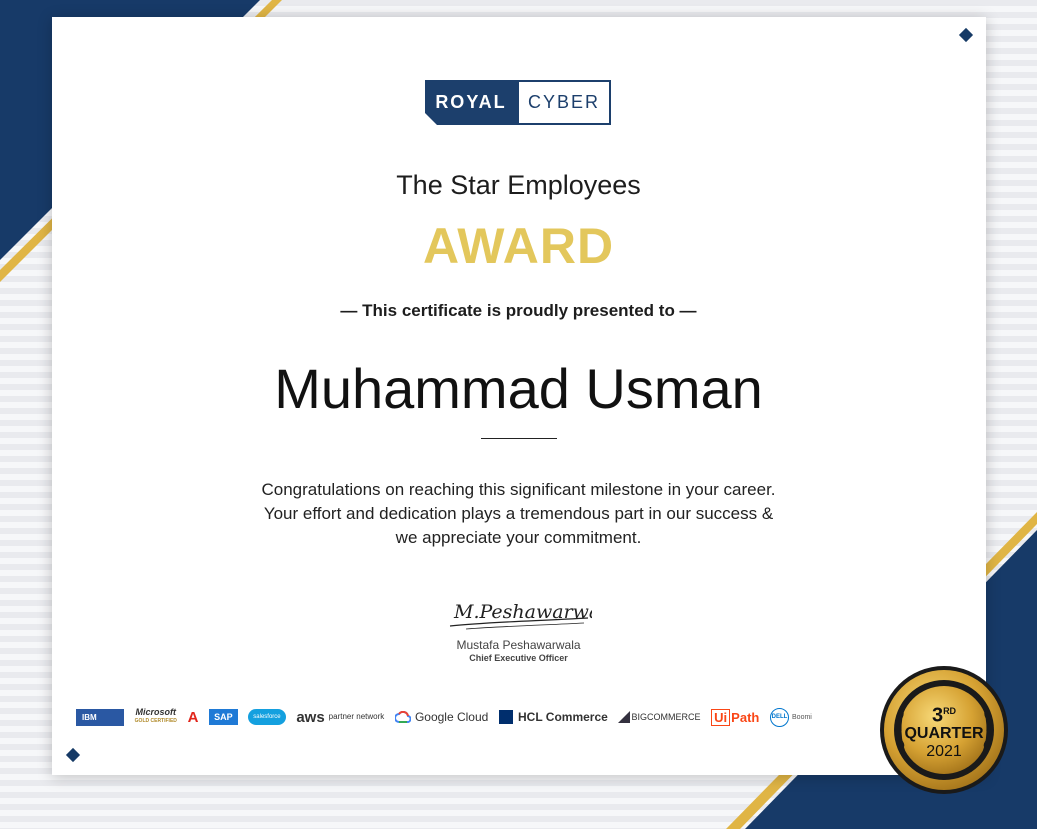  I want to click on seal-ordinal: 3RD, so click(944, 715).